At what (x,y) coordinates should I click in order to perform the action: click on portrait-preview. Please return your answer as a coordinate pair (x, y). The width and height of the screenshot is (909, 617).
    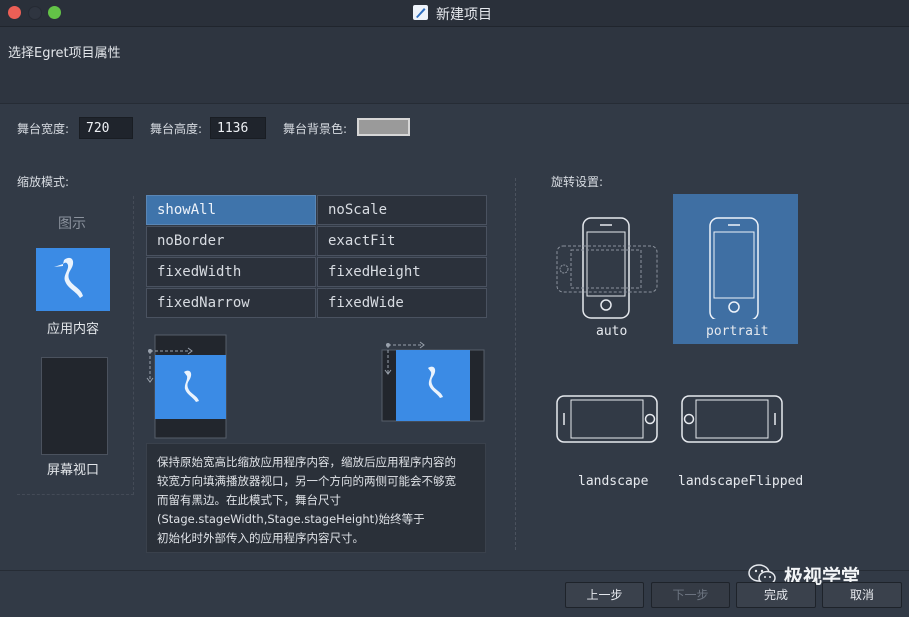
    Looking at the image, I should click on (189, 386).